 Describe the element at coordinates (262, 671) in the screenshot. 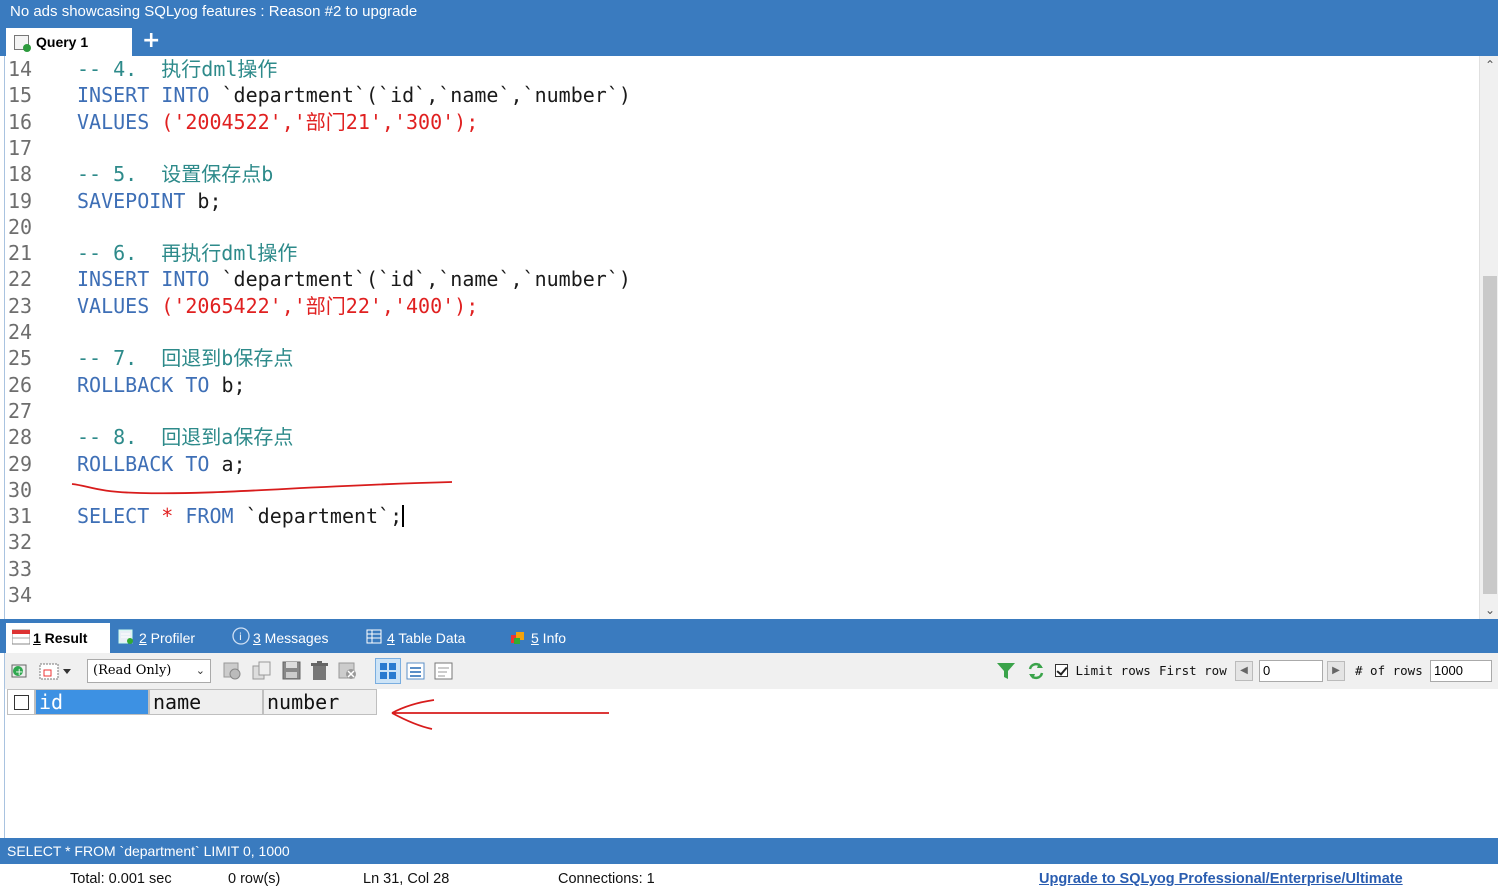

I see `duplicate-row-icon` at that location.